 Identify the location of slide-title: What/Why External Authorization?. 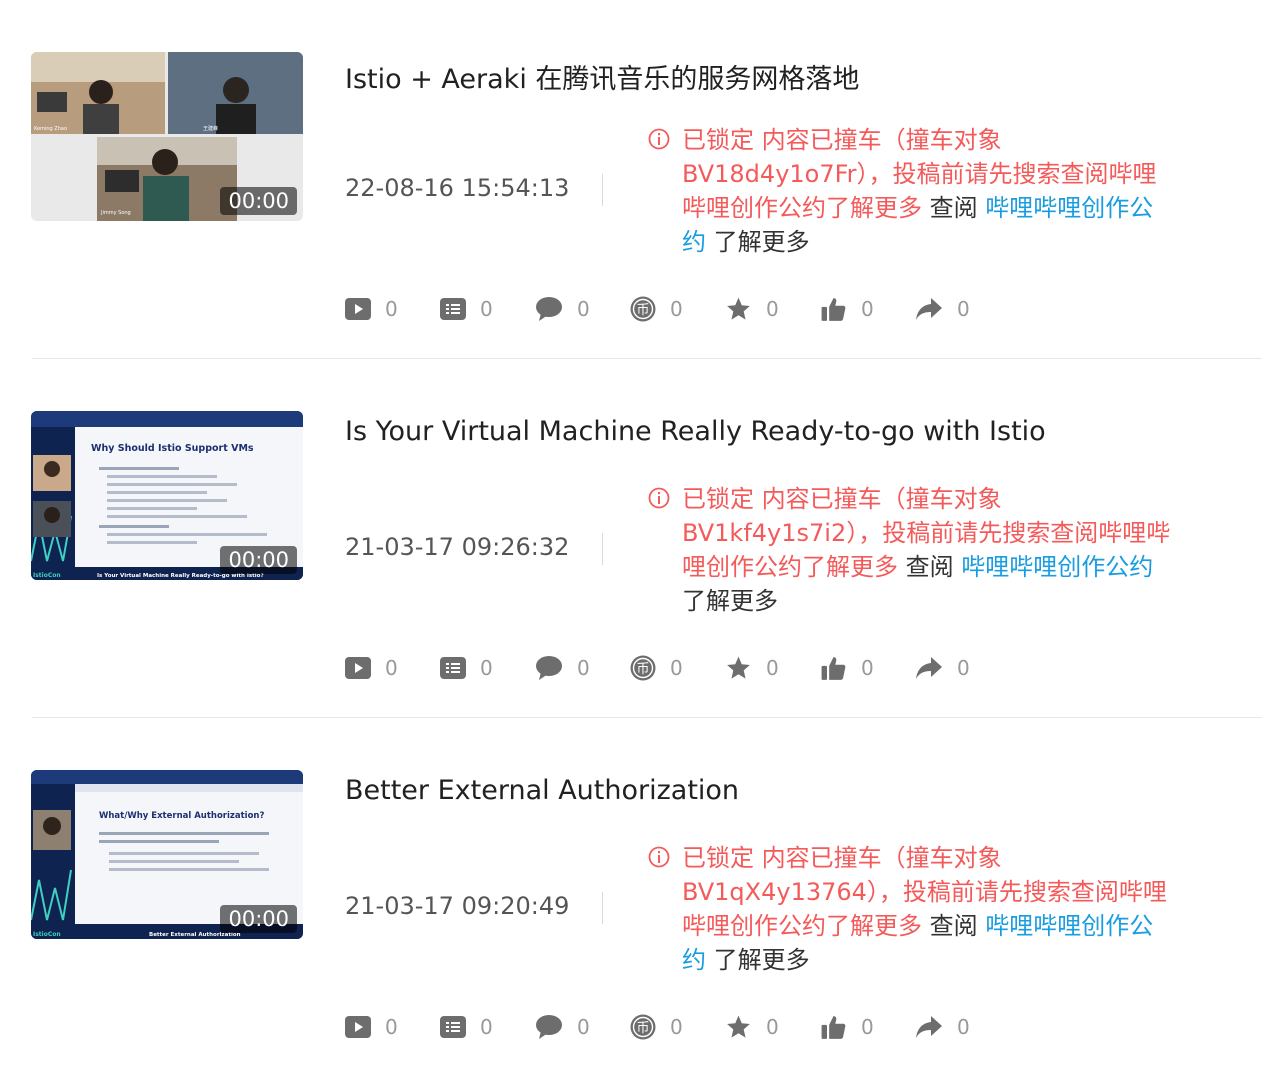
(181, 816).